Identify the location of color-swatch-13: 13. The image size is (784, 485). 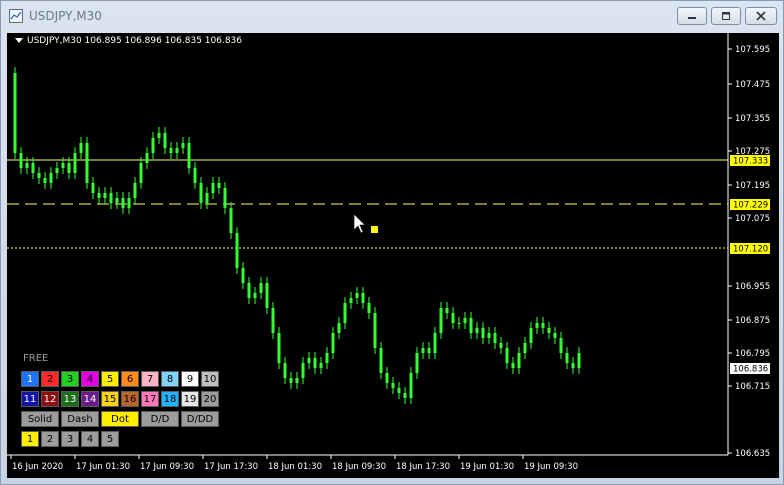
(70, 399).